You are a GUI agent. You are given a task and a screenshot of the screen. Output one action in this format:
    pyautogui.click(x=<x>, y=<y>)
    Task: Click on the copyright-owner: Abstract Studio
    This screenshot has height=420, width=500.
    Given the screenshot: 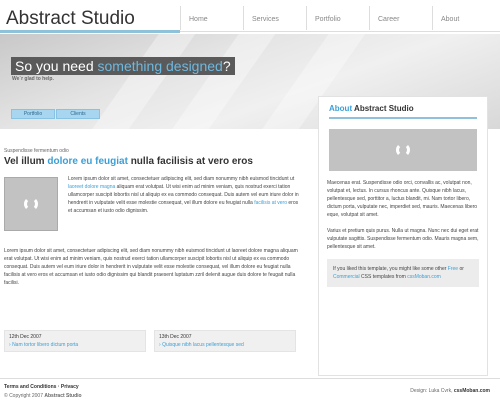 What is the action you would take?
    pyautogui.click(x=63, y=396)
    